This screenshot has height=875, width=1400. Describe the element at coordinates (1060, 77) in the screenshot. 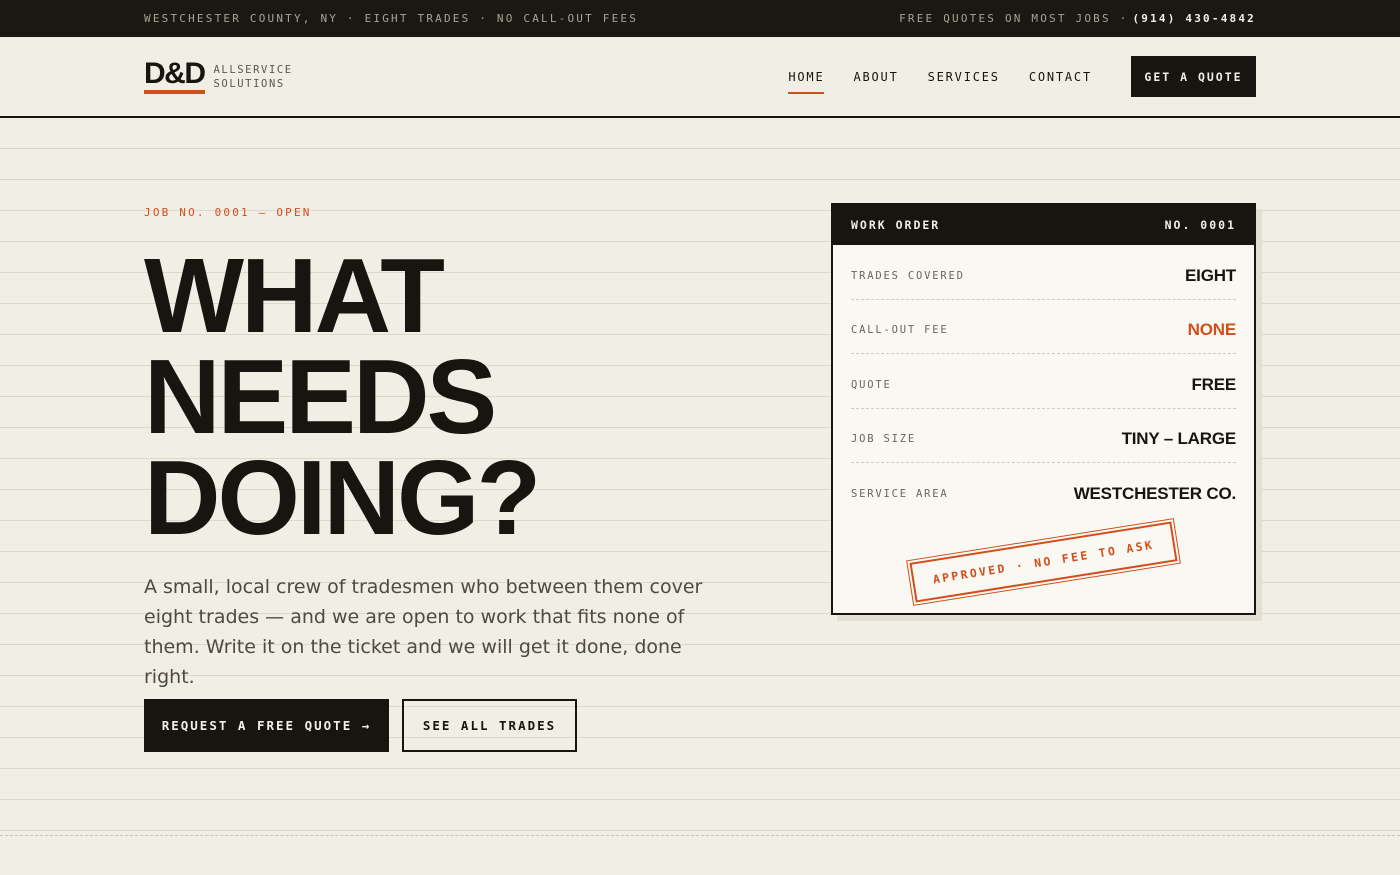

I see `nav-contact: CONTACT` at that location.